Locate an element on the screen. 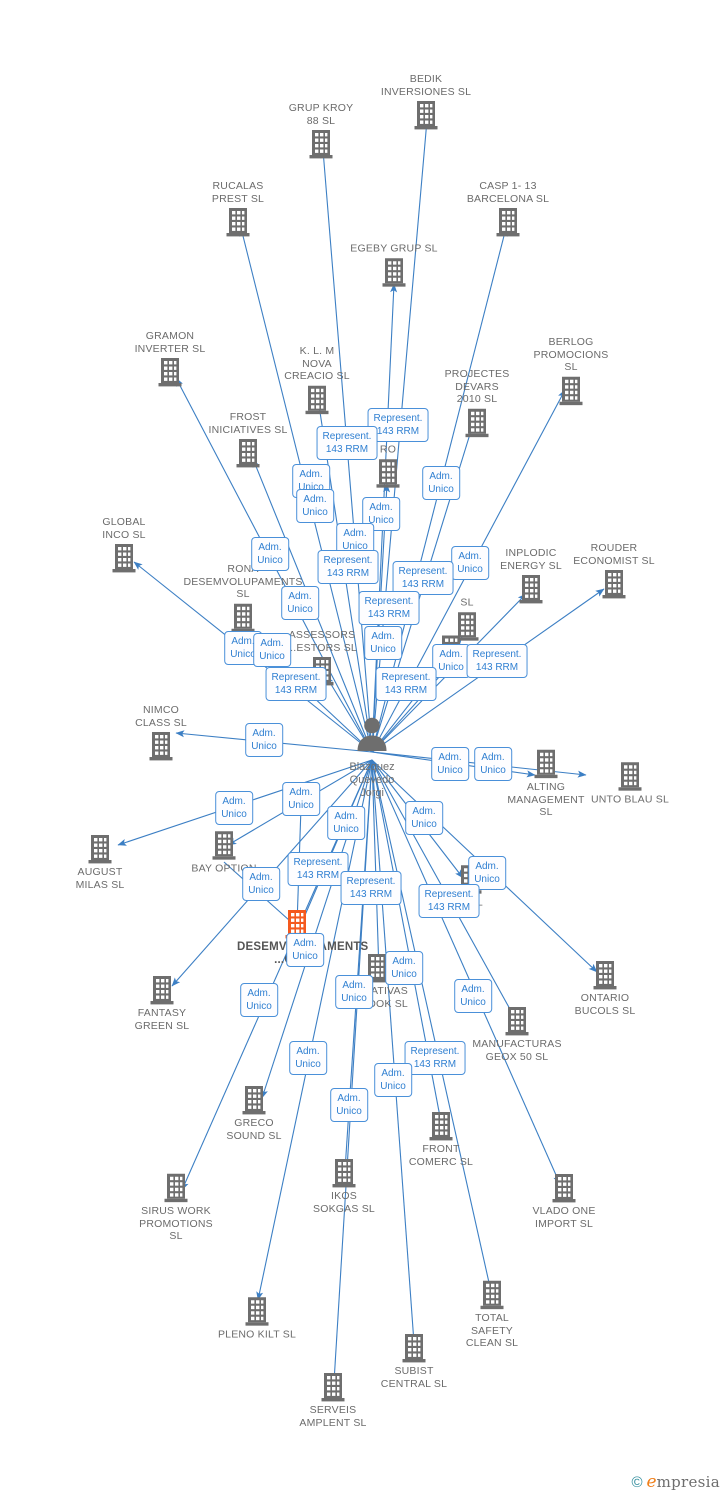 The image size is (728, 1500). company-label: SIRUS WORK PROMOTIONS SL is located at coordinates (176, 1223).